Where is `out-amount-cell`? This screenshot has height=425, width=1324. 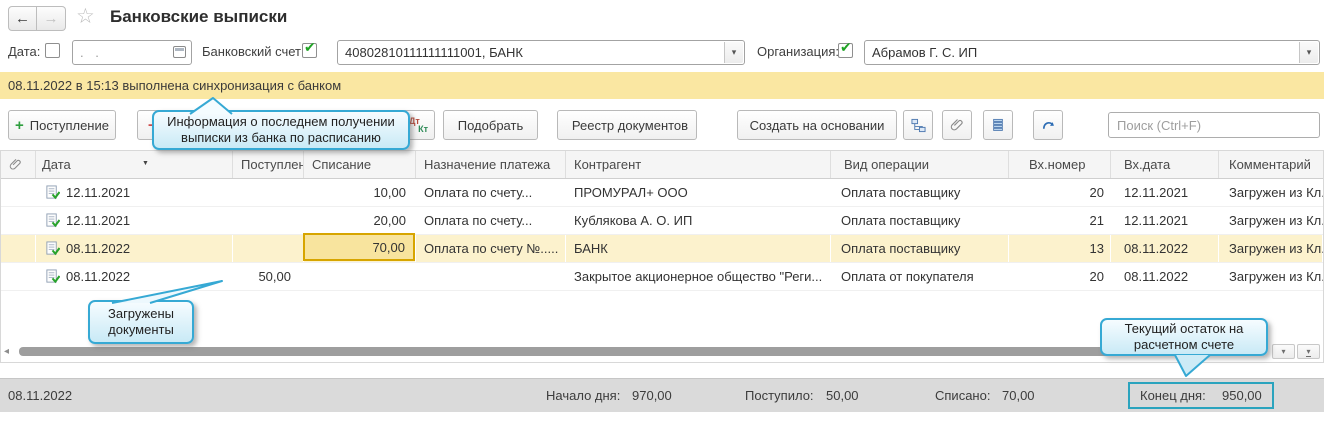
out-amount-cell is located at coordinates (360, 276).